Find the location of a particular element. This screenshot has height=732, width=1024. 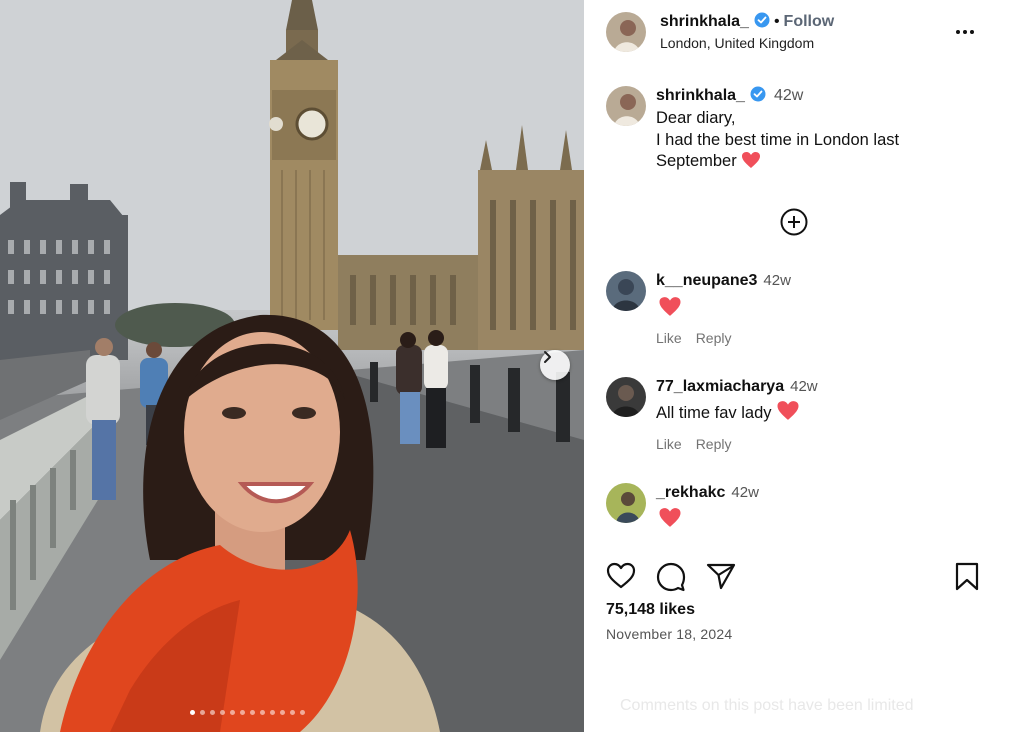

caption-author-username: shrinkhala_ is located at coordinates (700, 95).